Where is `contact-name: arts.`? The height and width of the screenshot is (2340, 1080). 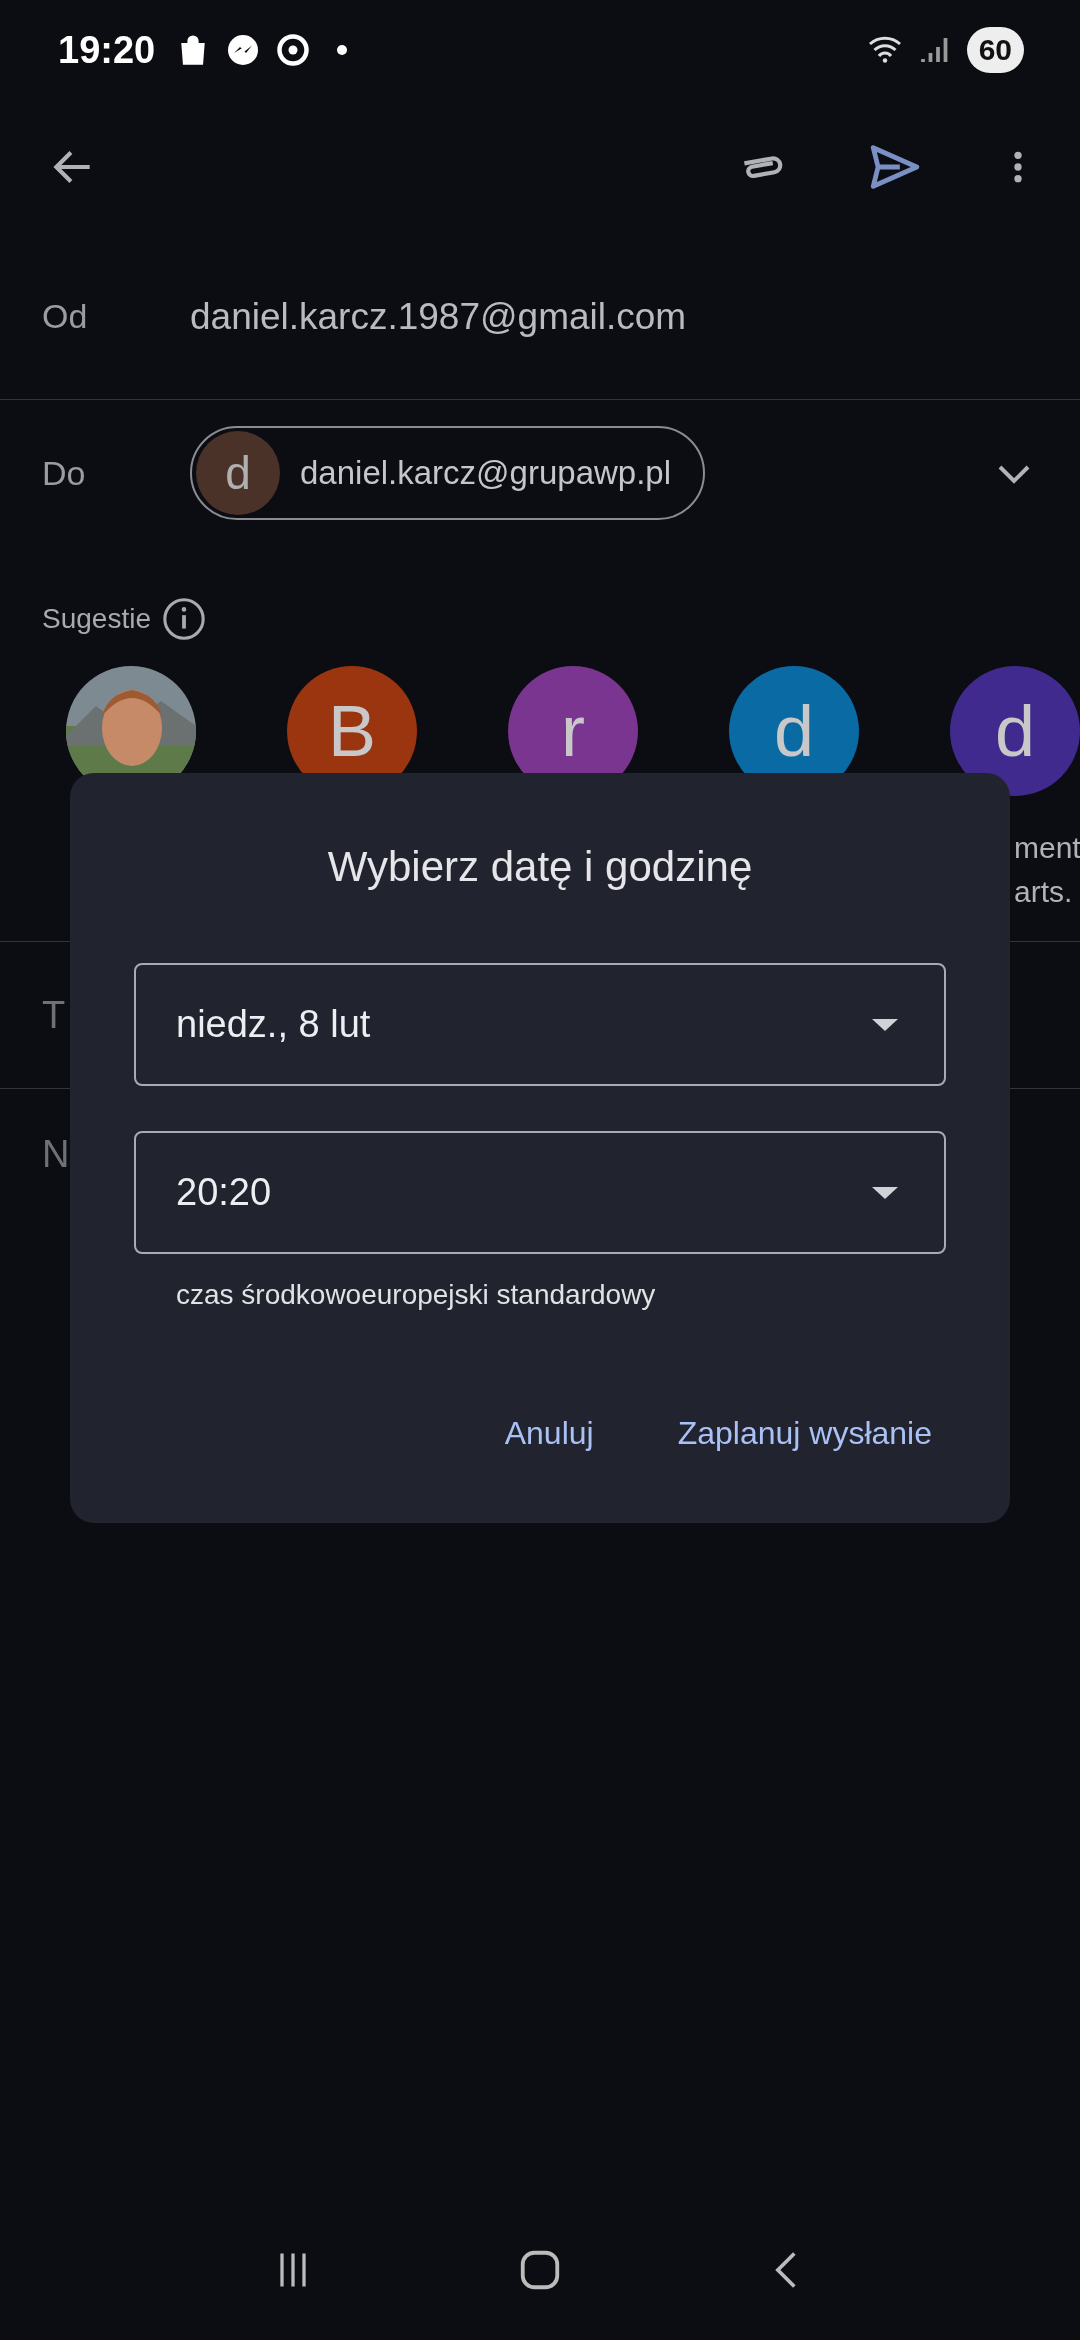 contact-name: arts. is located at coordinates (1043, 892).